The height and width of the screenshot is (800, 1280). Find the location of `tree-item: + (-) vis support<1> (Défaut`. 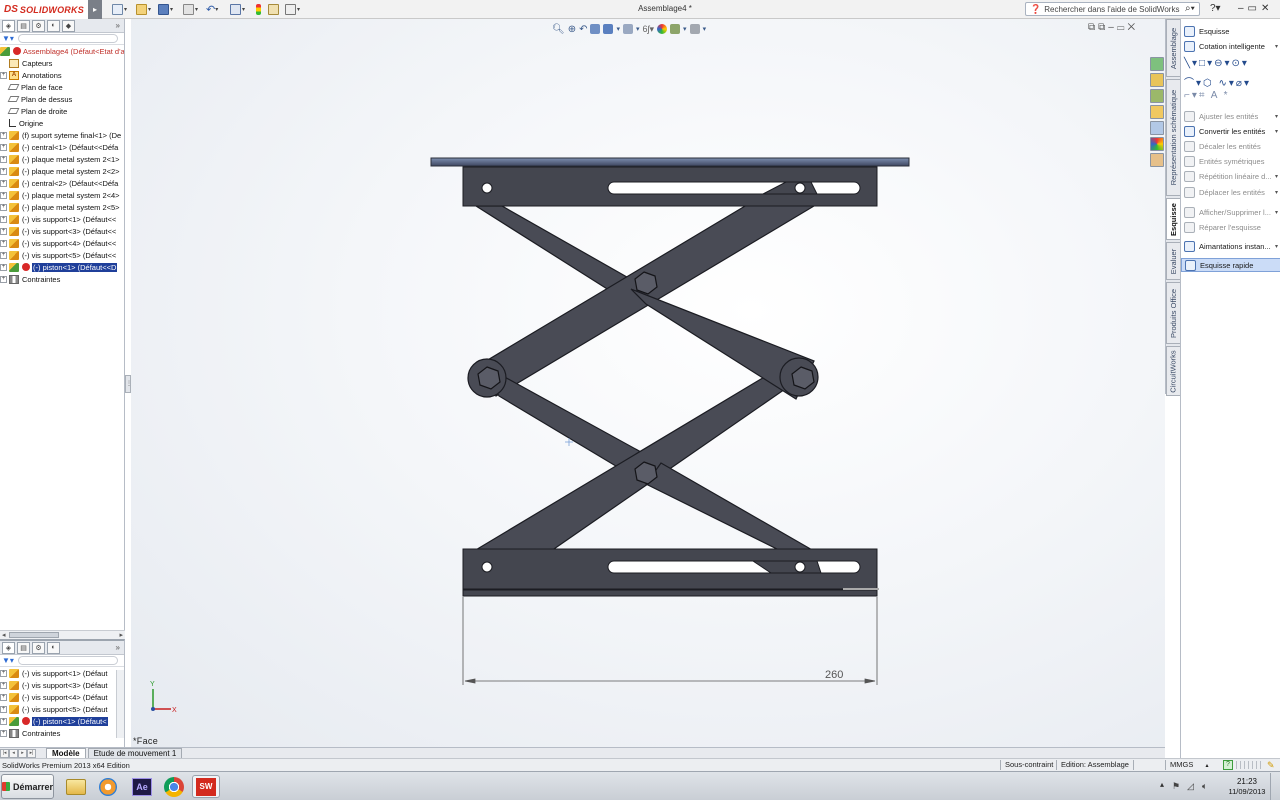

tree-item: + (-) vis support<1> (Défaut is located at coordinates (62, 673).